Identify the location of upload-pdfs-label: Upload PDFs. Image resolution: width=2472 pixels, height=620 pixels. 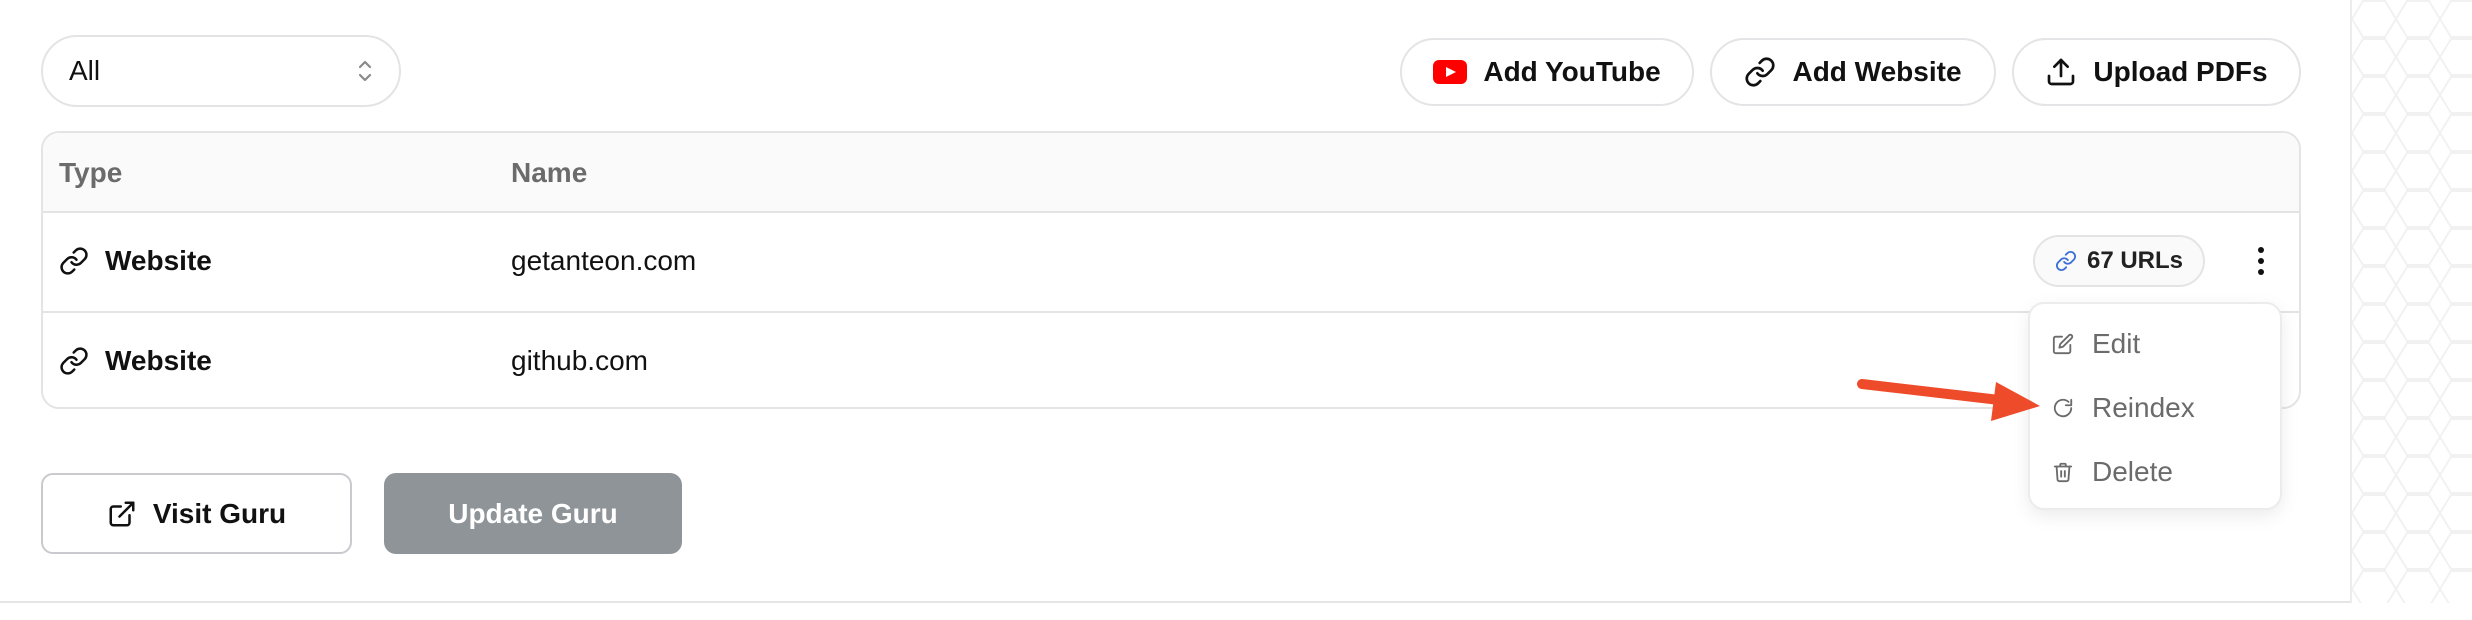
(2180, 71).